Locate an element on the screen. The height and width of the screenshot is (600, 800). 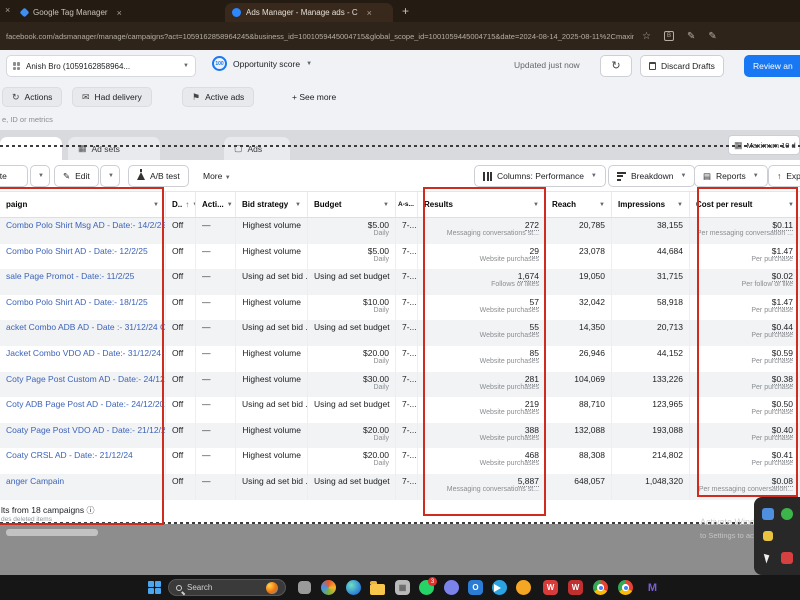
col-ad-sets: A-s...▼ is located at coordinates (407, 204).